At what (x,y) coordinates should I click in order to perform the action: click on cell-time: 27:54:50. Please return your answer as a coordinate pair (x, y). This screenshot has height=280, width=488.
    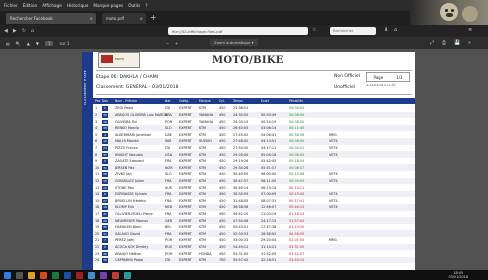
    Looking at the image, I should click on (241, 147).